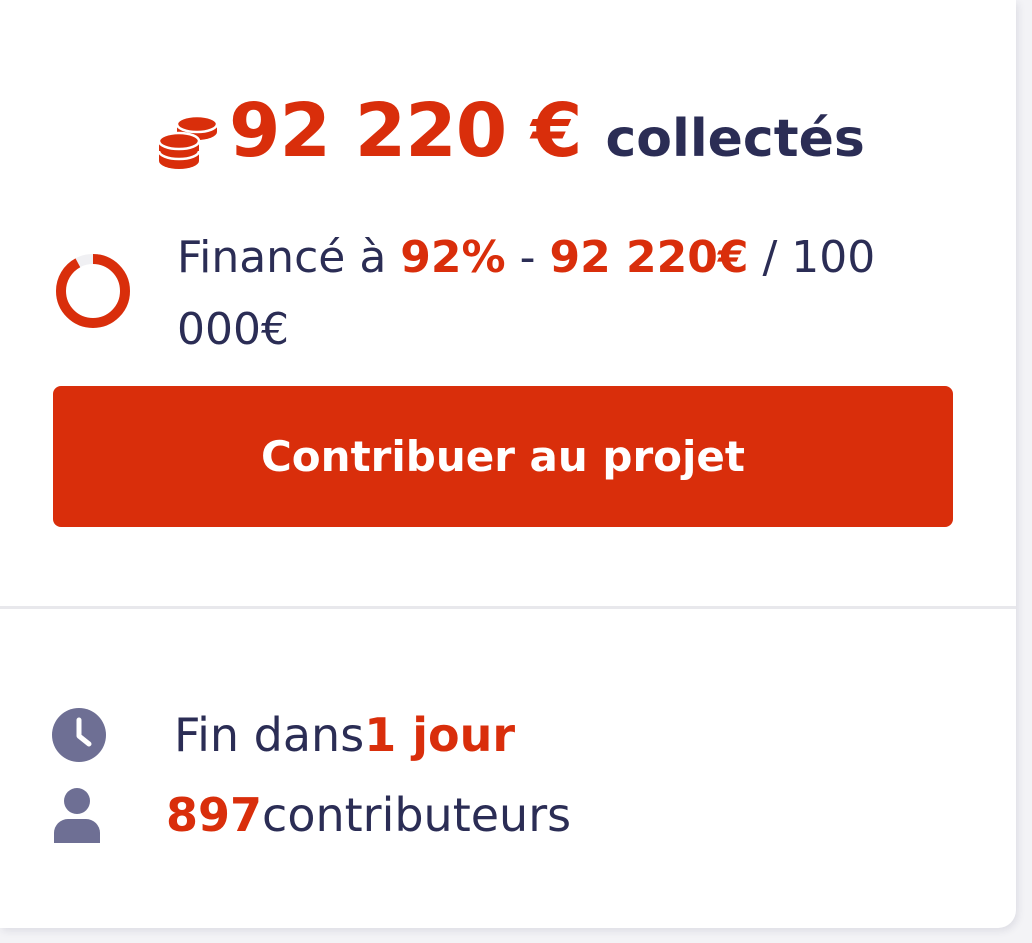 The width and height of the screenshot is (1032, 943). Describe the element at coordinates (214, 815) in the screenshot. I see `backers-count: 897` at that location.